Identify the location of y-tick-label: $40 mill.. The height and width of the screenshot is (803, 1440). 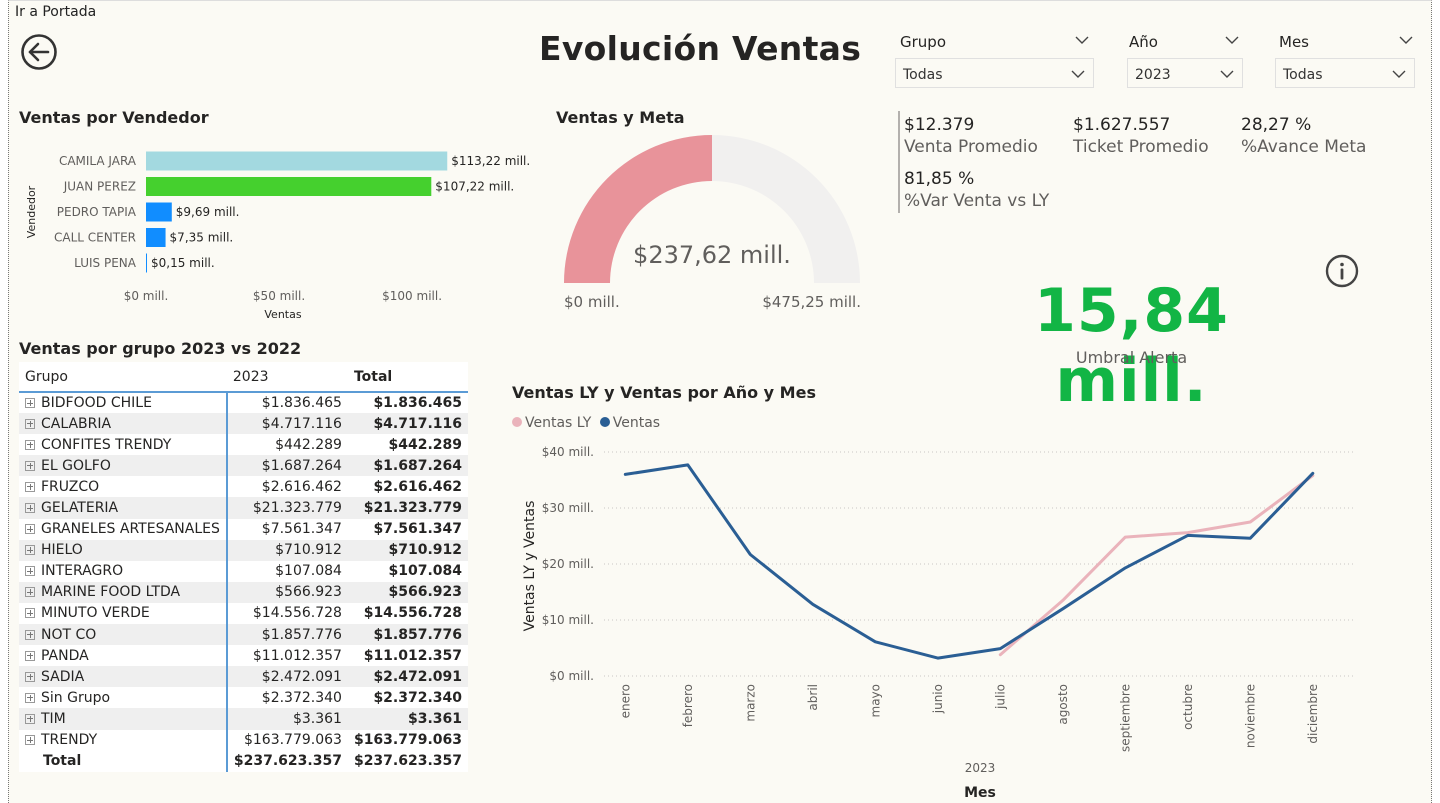
(568, 452).